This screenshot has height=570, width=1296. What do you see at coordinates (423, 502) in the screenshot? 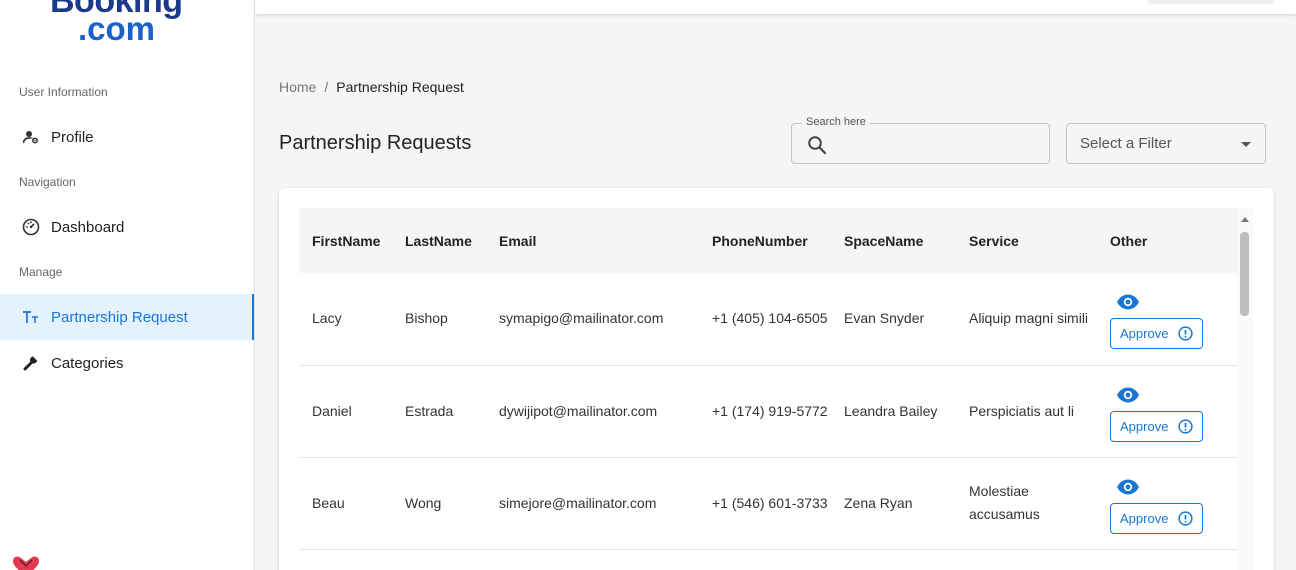
I see `cell-lastname: Wong` at bounding box center [423, 502].